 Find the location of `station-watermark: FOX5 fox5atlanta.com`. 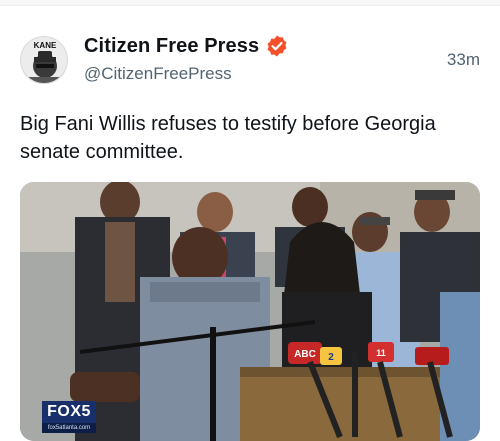

station-watermark: FOX5 fox5atlanta.com is located at coordinates (69, 417).